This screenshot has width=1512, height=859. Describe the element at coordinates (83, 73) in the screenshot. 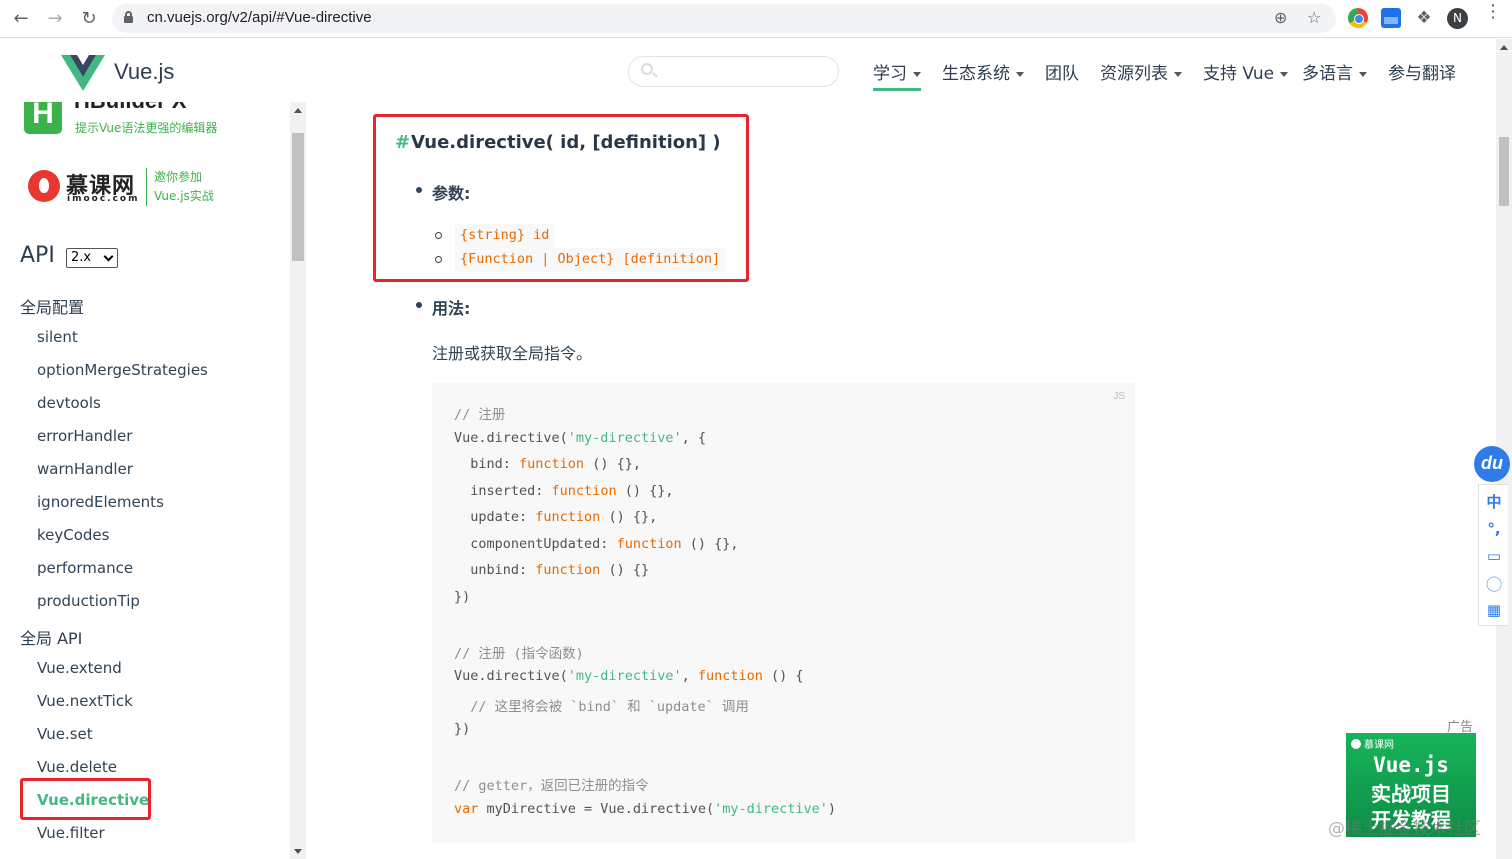

I see `vue-logo-icon` at that location.